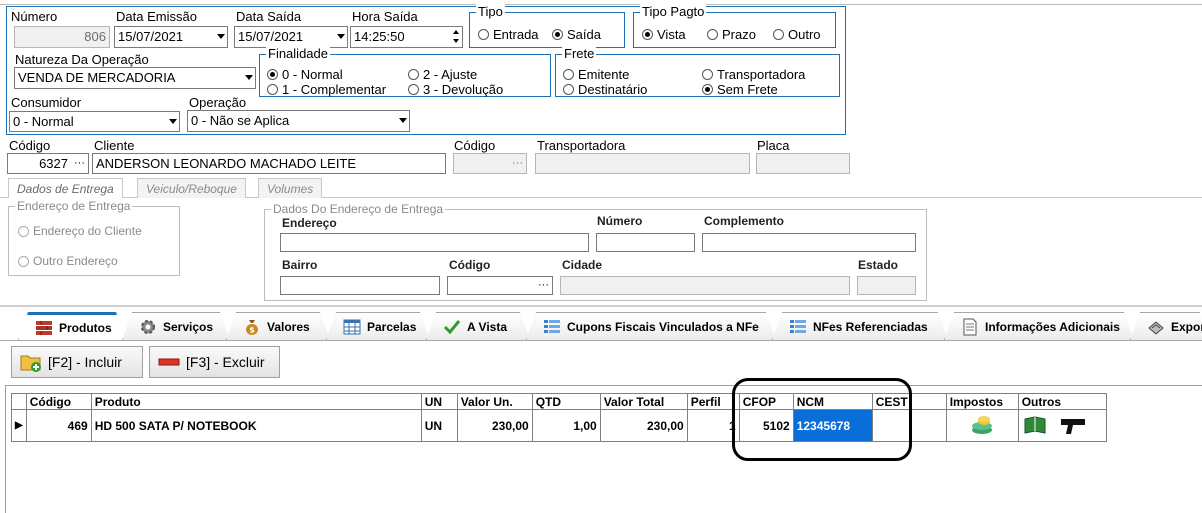 Image resolution: width=1202 pixels, height=513 pixels. I want to click on radio-entrada: Entrada, so click(508, 34).